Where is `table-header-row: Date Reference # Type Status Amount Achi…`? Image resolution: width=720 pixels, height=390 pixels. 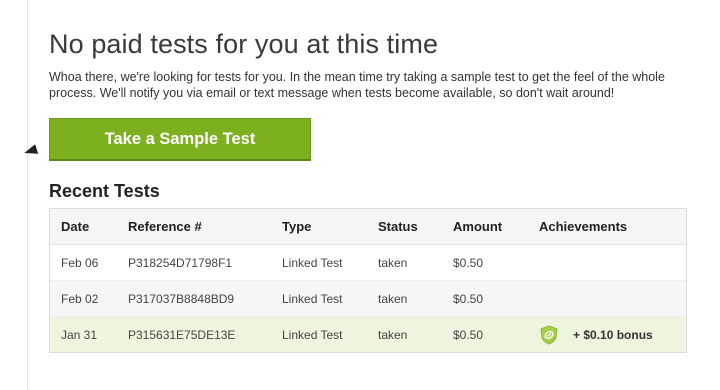 table-header-row: Date Reference # Type Status Amount Achi… is located at coordinates (368, 227).